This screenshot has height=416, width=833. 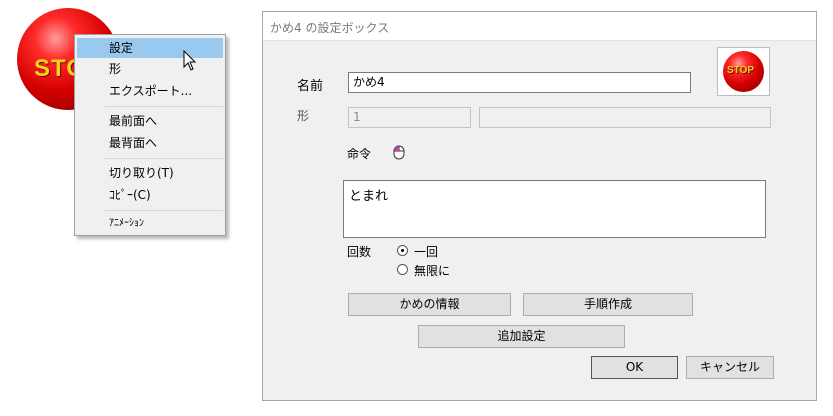 What do you see at coordinates (150, 69) in the screenshot?
I see `menu-item-shape: 形` at bounding box center [150, 69].